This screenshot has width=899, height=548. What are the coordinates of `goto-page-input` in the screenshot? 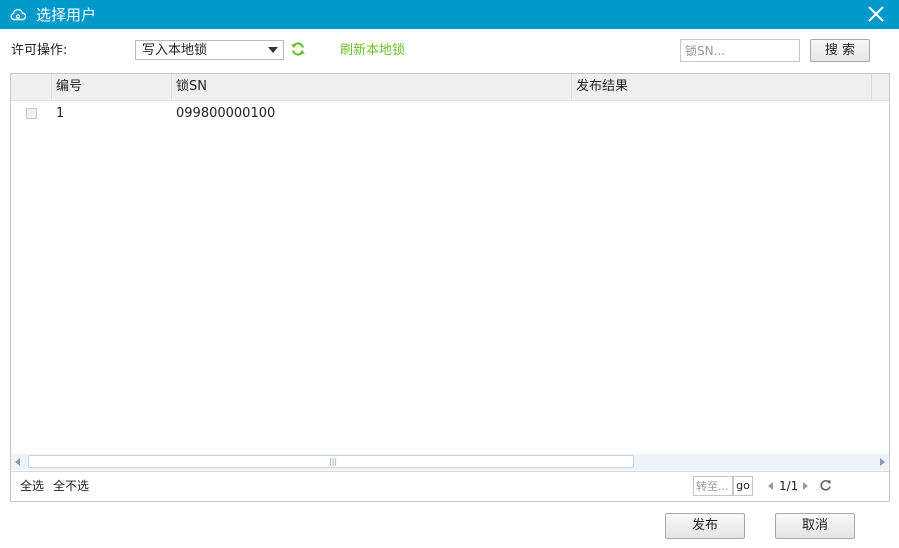 It's located at (713, 486).